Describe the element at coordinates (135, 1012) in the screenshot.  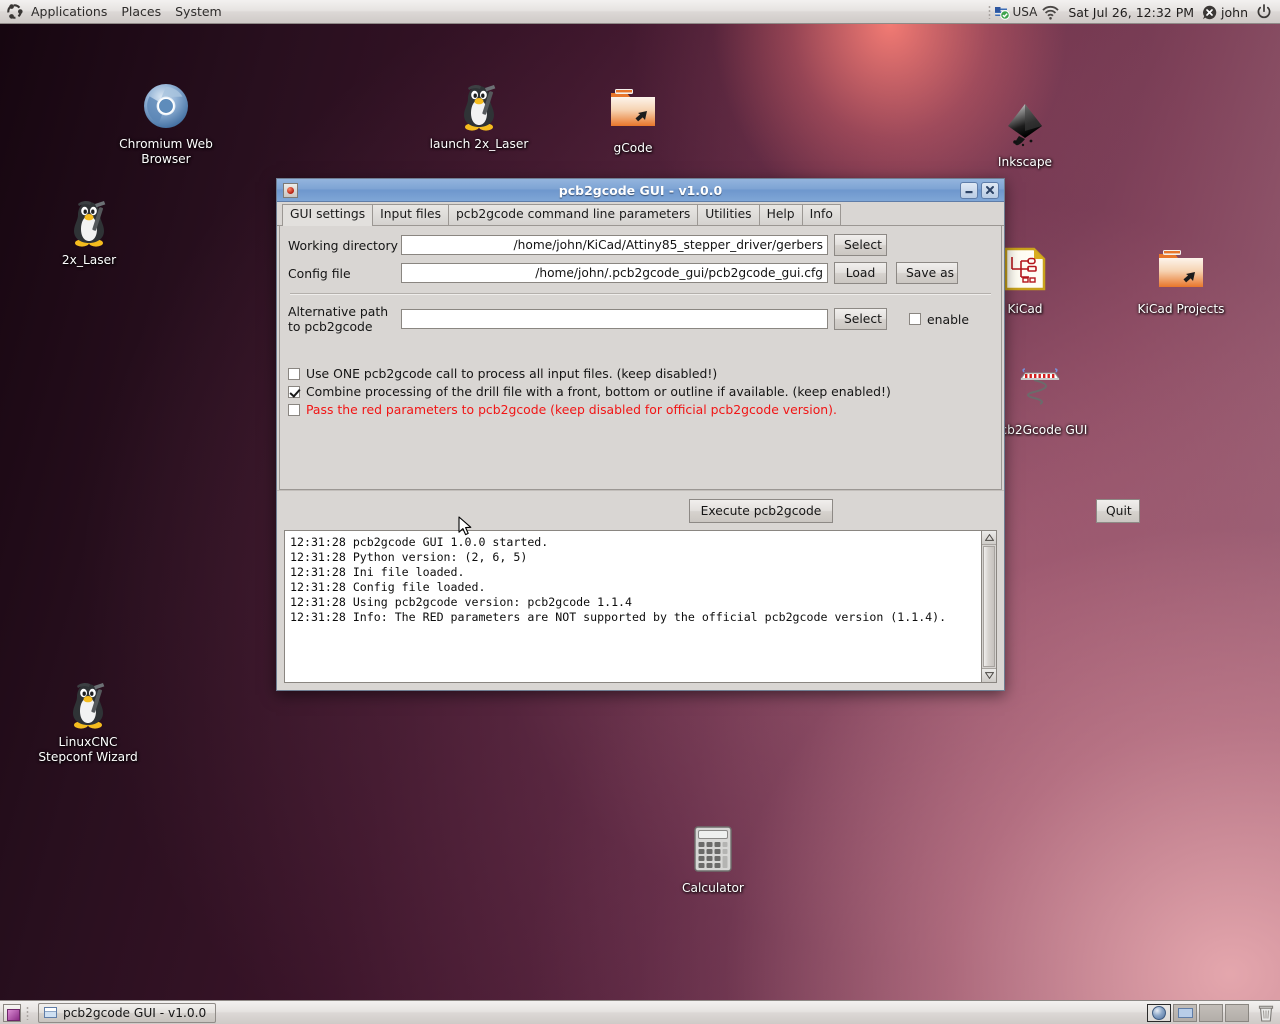
I see `taskbar-button-label: pcb2gcode GUI - v1.0.0` at that location.